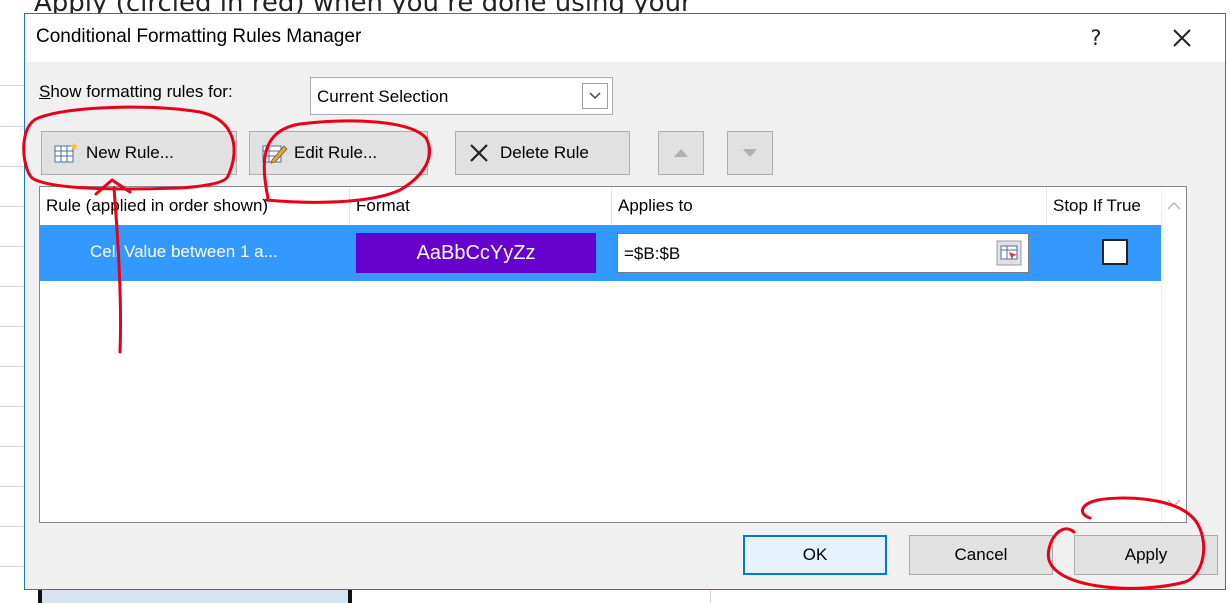 The width and height of the screenshot is (1230, 603). Describe the element at coordinates (461, 96) in the screenshot. I see `show-rules-select: Current Selection` at that location.